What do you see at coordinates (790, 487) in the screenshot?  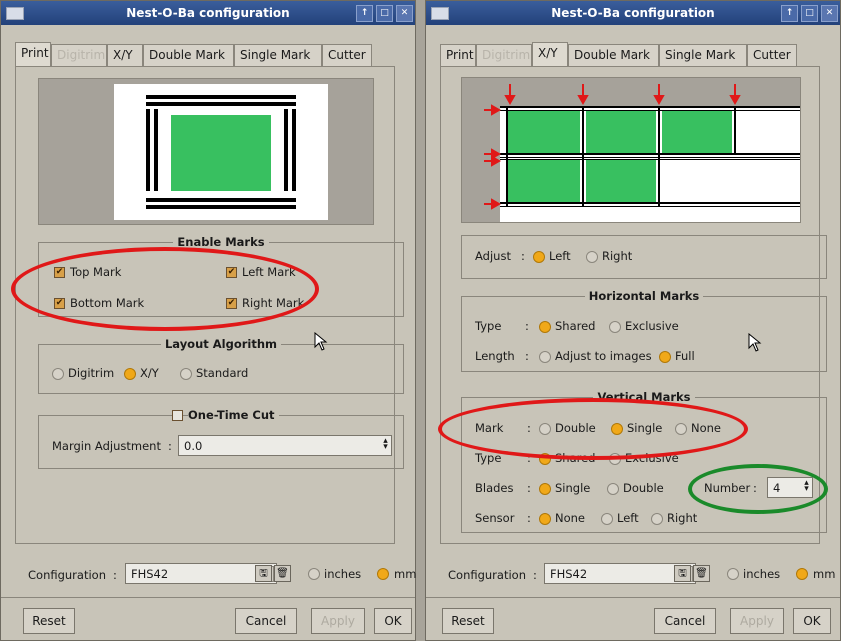 I see `number-input: 4 ▴ ▾` at bounding box center [790, 487].